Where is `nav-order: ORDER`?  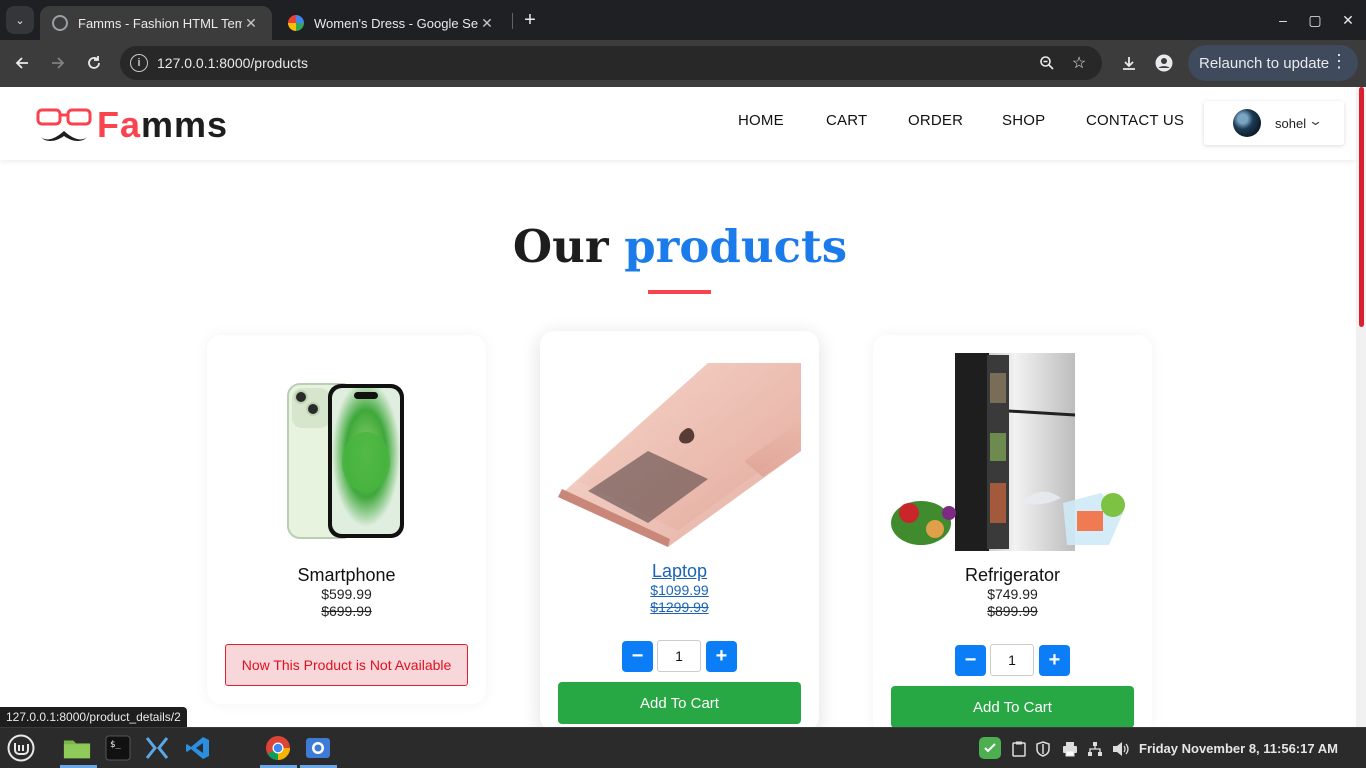 nav-order: ORDER is located at coordinates (935, 120).